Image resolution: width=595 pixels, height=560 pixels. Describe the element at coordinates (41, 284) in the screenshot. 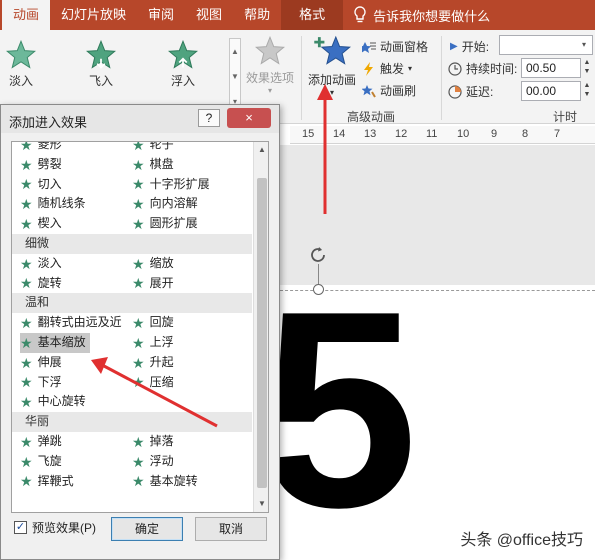

I see `effect-item: ★ 旋转` at that location.